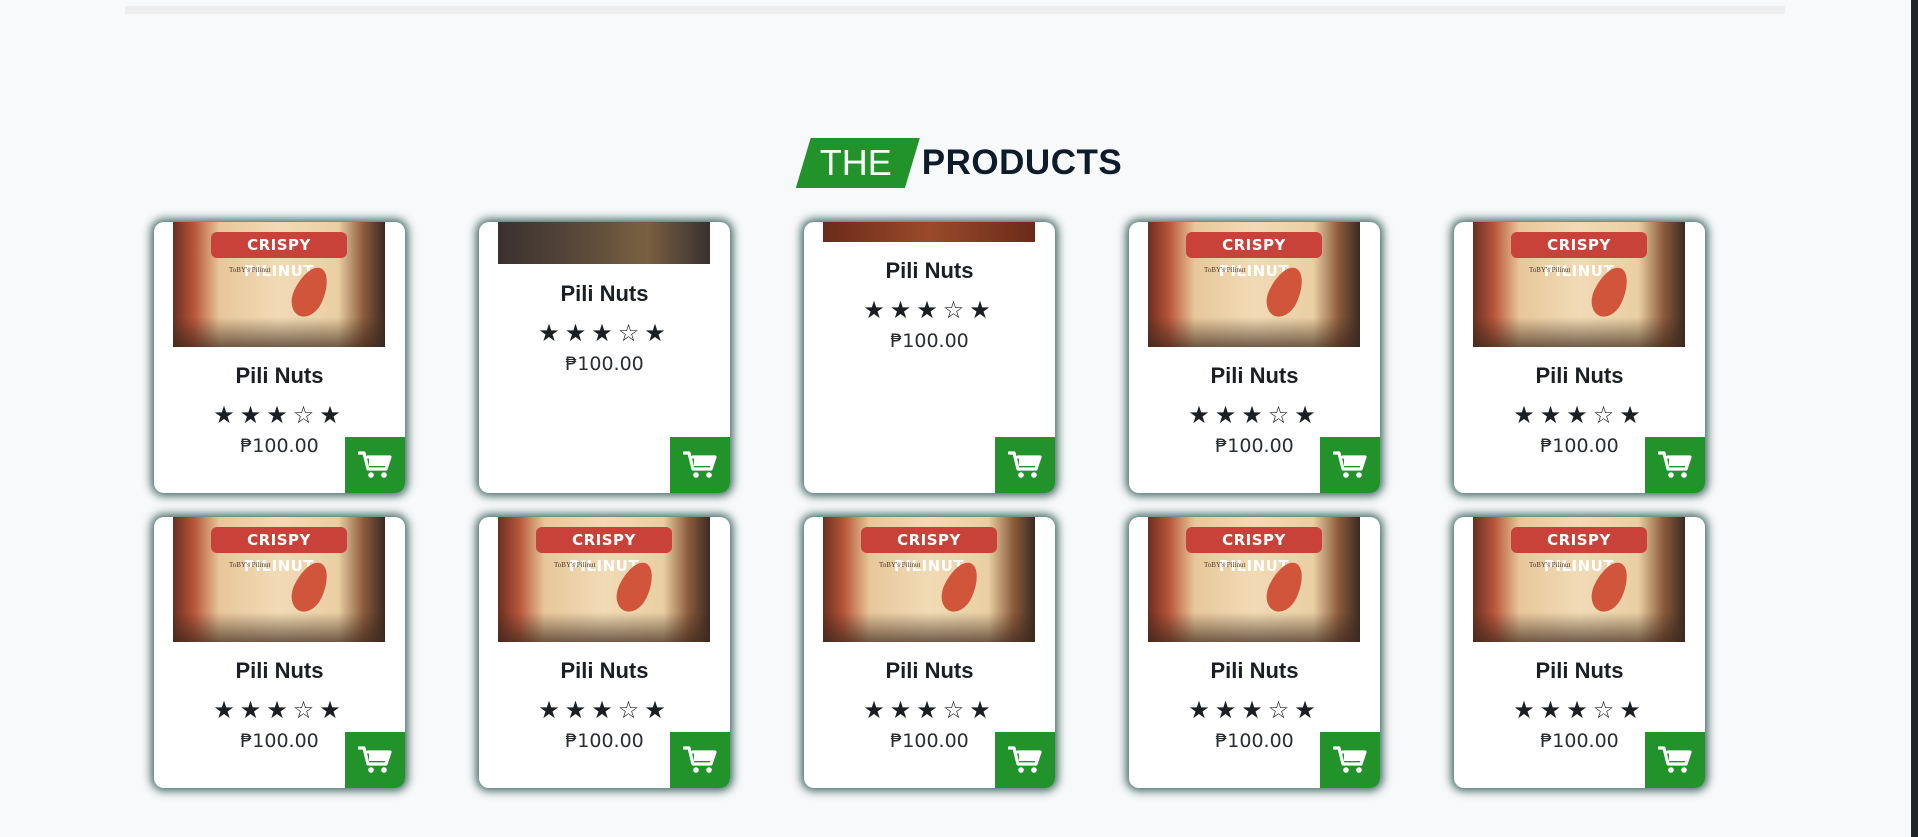  Describe the element at coordinates (1914, 418) in the screenshot. I see `scrollbar-track` at that location.